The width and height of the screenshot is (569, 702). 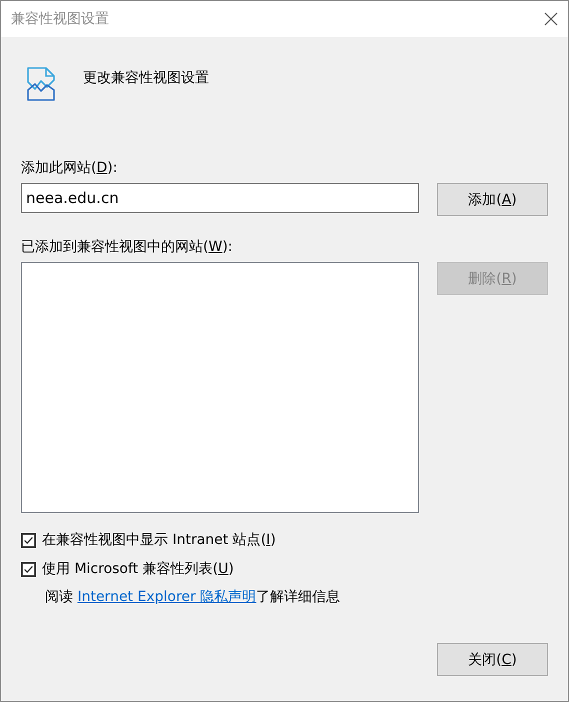 I want to click on checkbox-label: 使用 Microsoft 兼容性列表(U), so click(x=138, y=569).